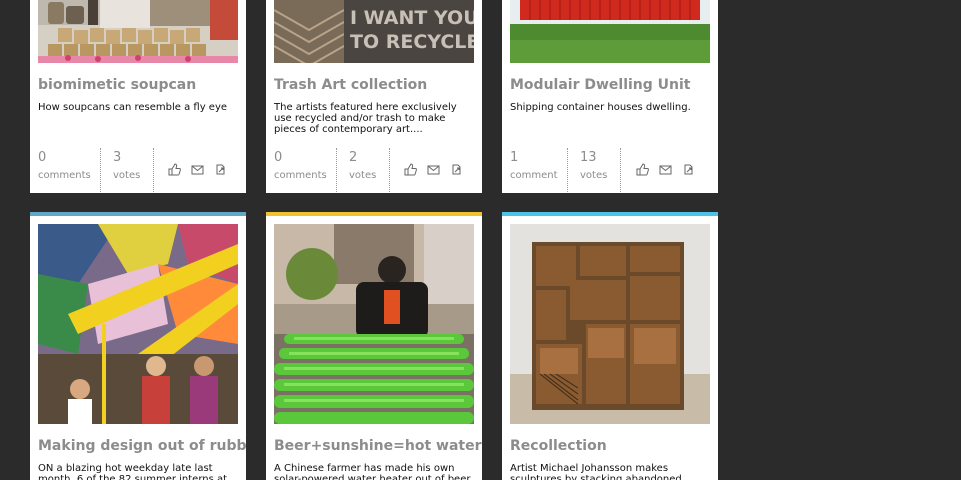 This screenshot has width=961, height=480. What do you see at coordinates (600, 107) in the screenshot?
I see `project-description: Shipping container houses dwelling.` at bounding box center [600, 107].